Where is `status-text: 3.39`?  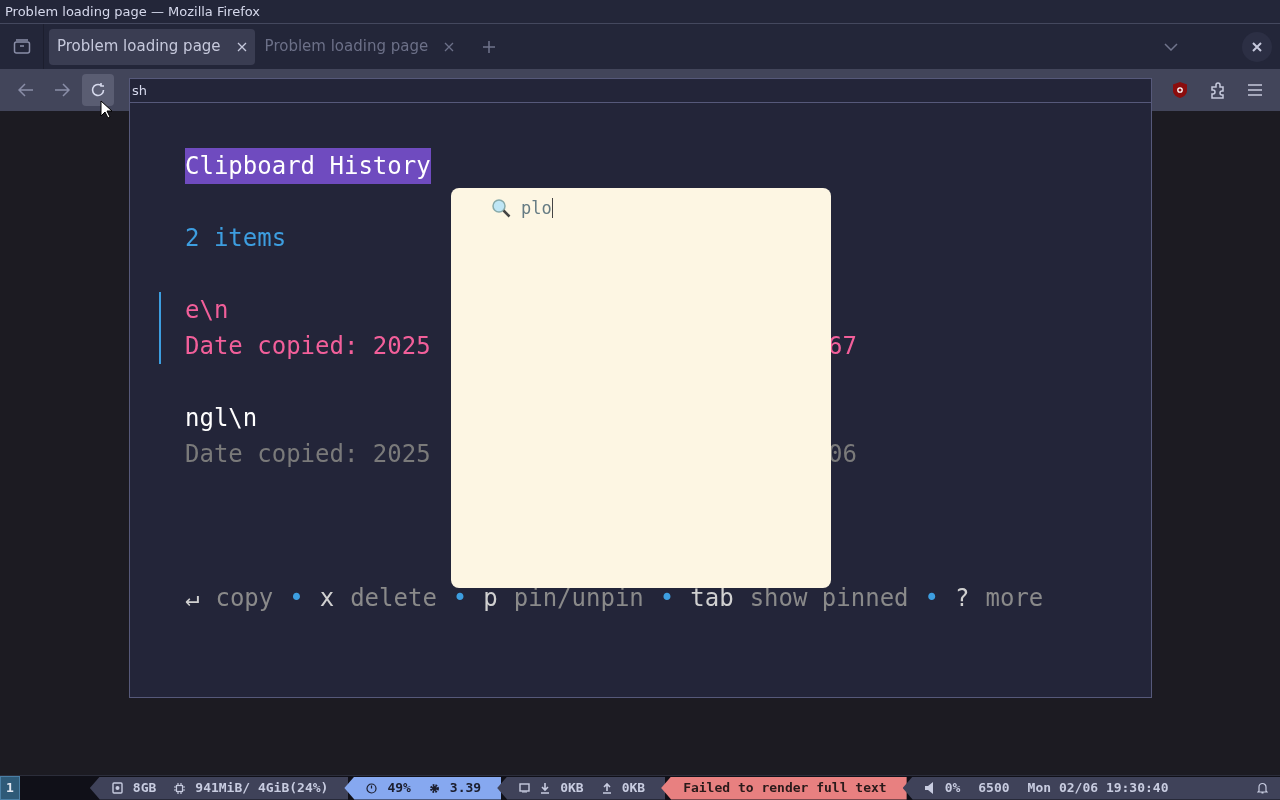 status-text: 3.39 is located at coordinates (465, 788).